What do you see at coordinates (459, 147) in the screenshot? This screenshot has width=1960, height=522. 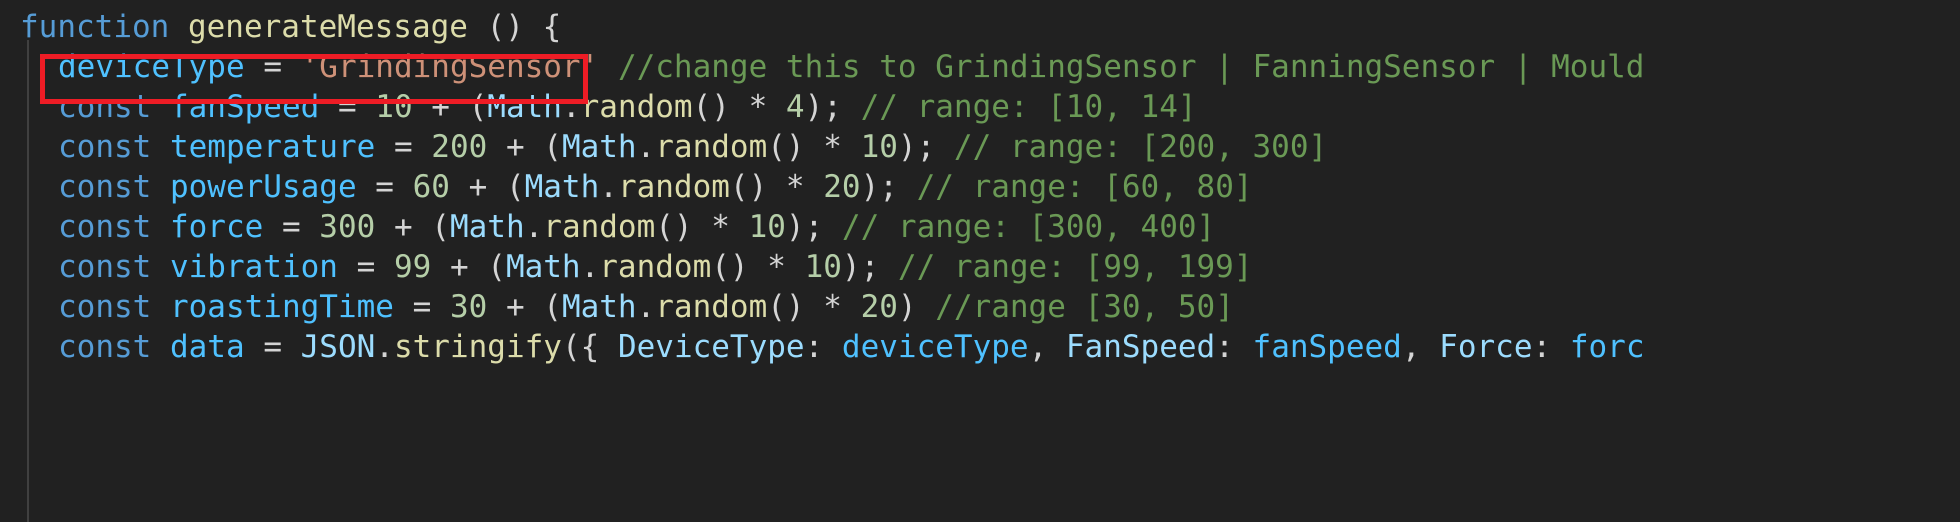 I see `code-token: 200` at bounding box center [459, 147].